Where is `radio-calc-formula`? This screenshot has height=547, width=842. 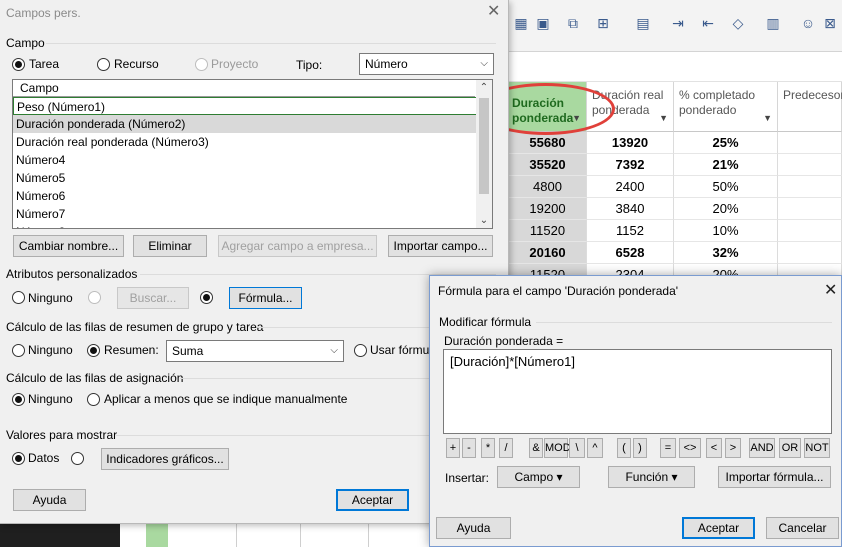 radio-calc-formula is located at coordinates (360, 350).